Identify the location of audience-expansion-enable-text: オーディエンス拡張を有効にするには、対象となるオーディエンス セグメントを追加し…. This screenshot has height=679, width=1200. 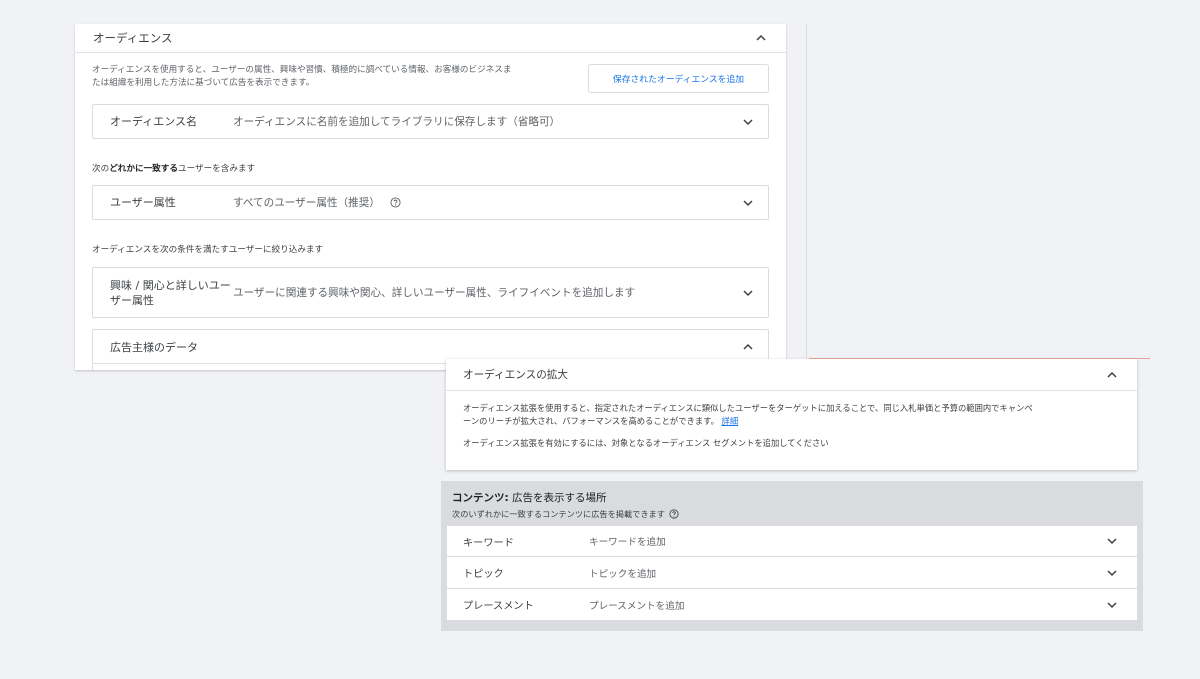
(646, 443).